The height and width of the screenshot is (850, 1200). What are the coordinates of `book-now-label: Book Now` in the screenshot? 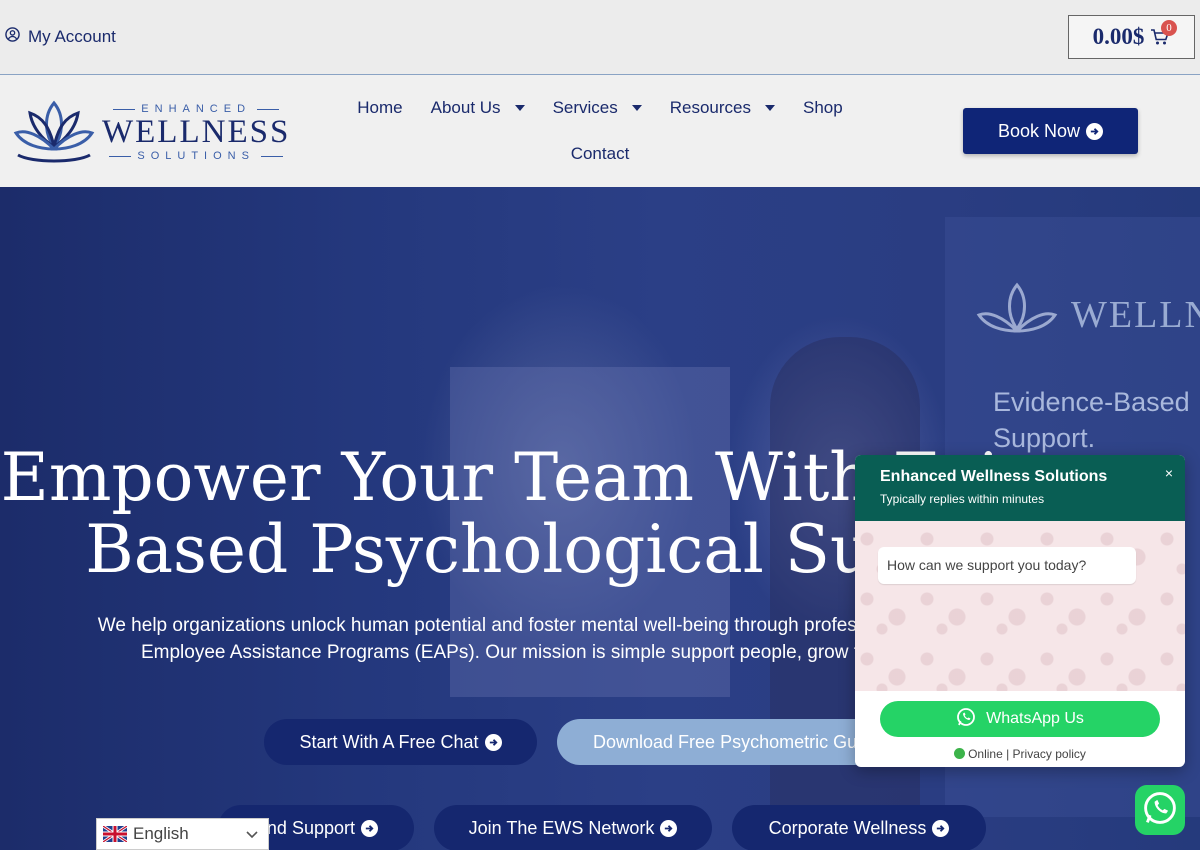 It's located at (1039, 130).